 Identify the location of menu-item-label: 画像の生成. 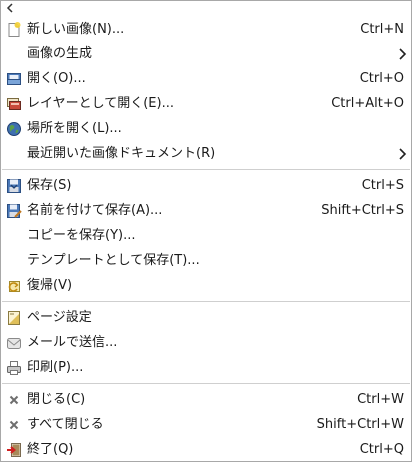
(60, 53).